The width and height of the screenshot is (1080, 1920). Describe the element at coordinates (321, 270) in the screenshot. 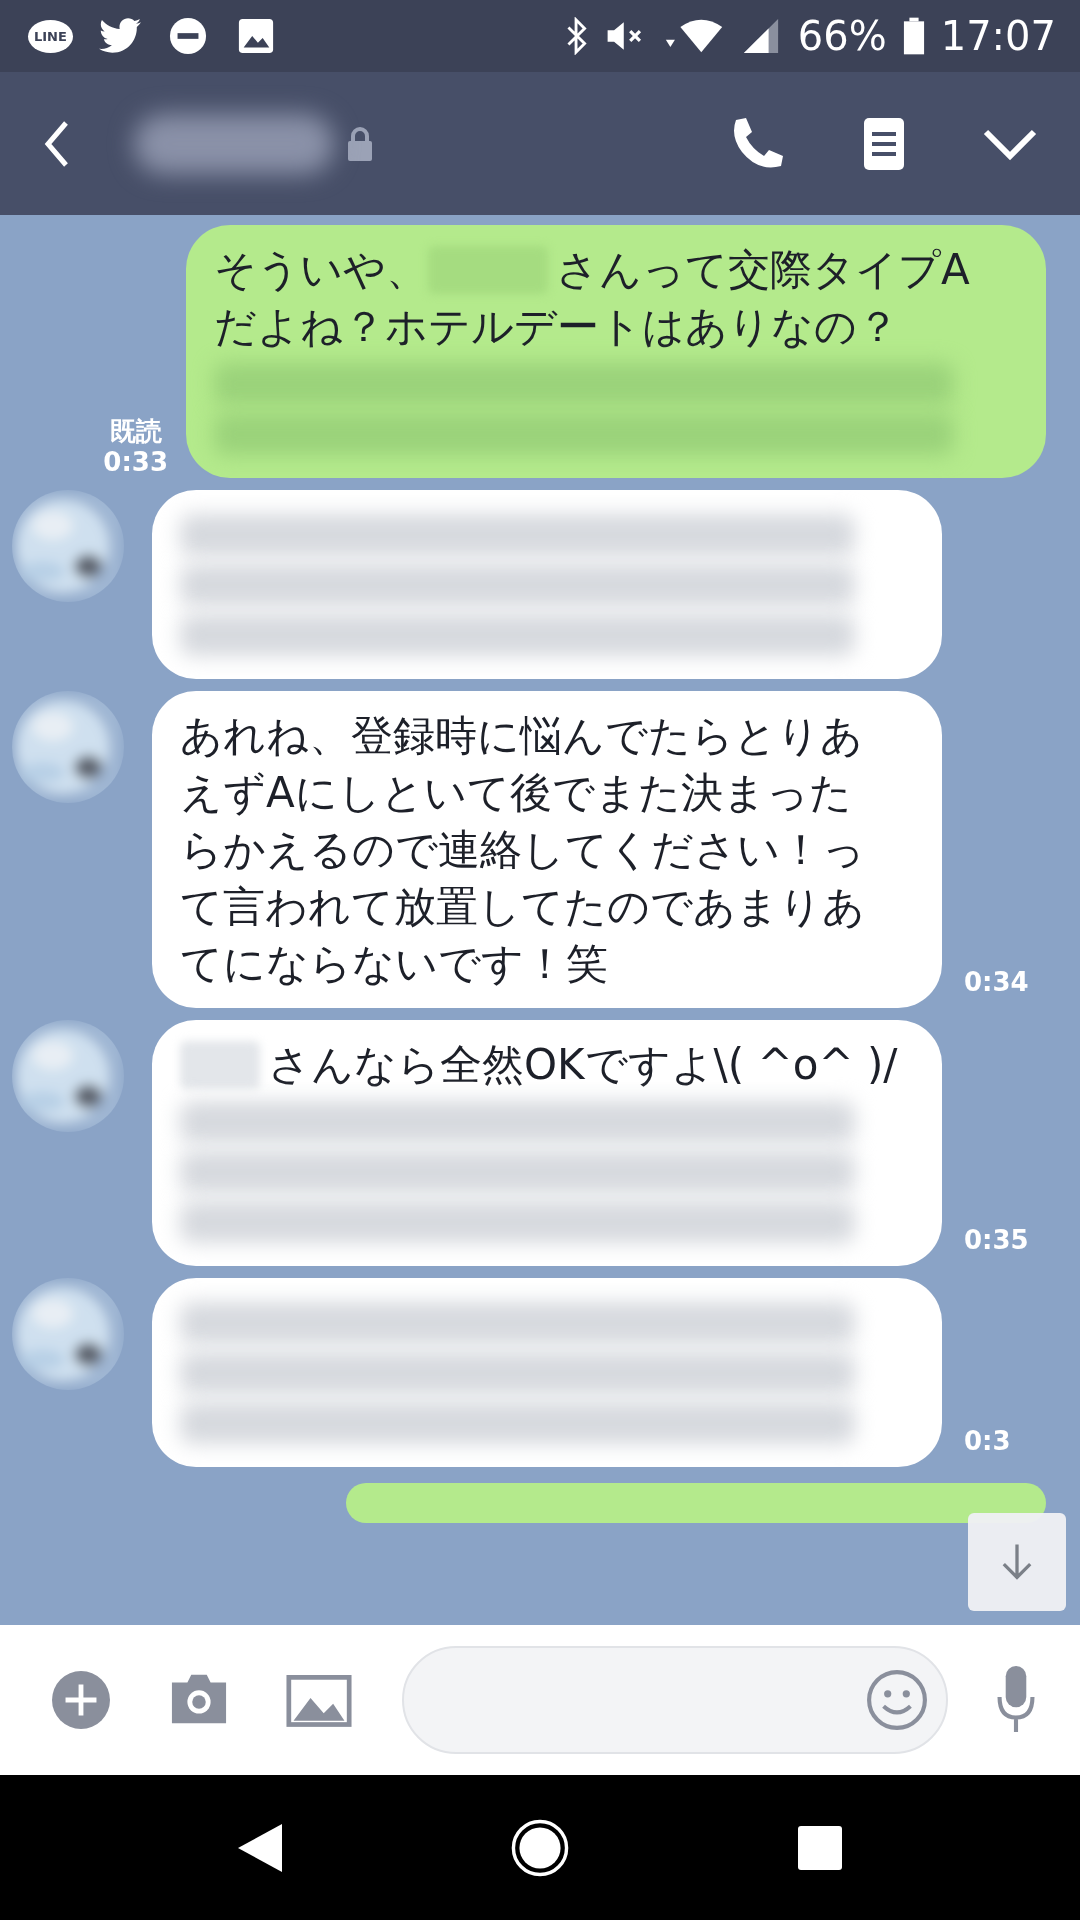

I see `message-text: そういや、` at that location.